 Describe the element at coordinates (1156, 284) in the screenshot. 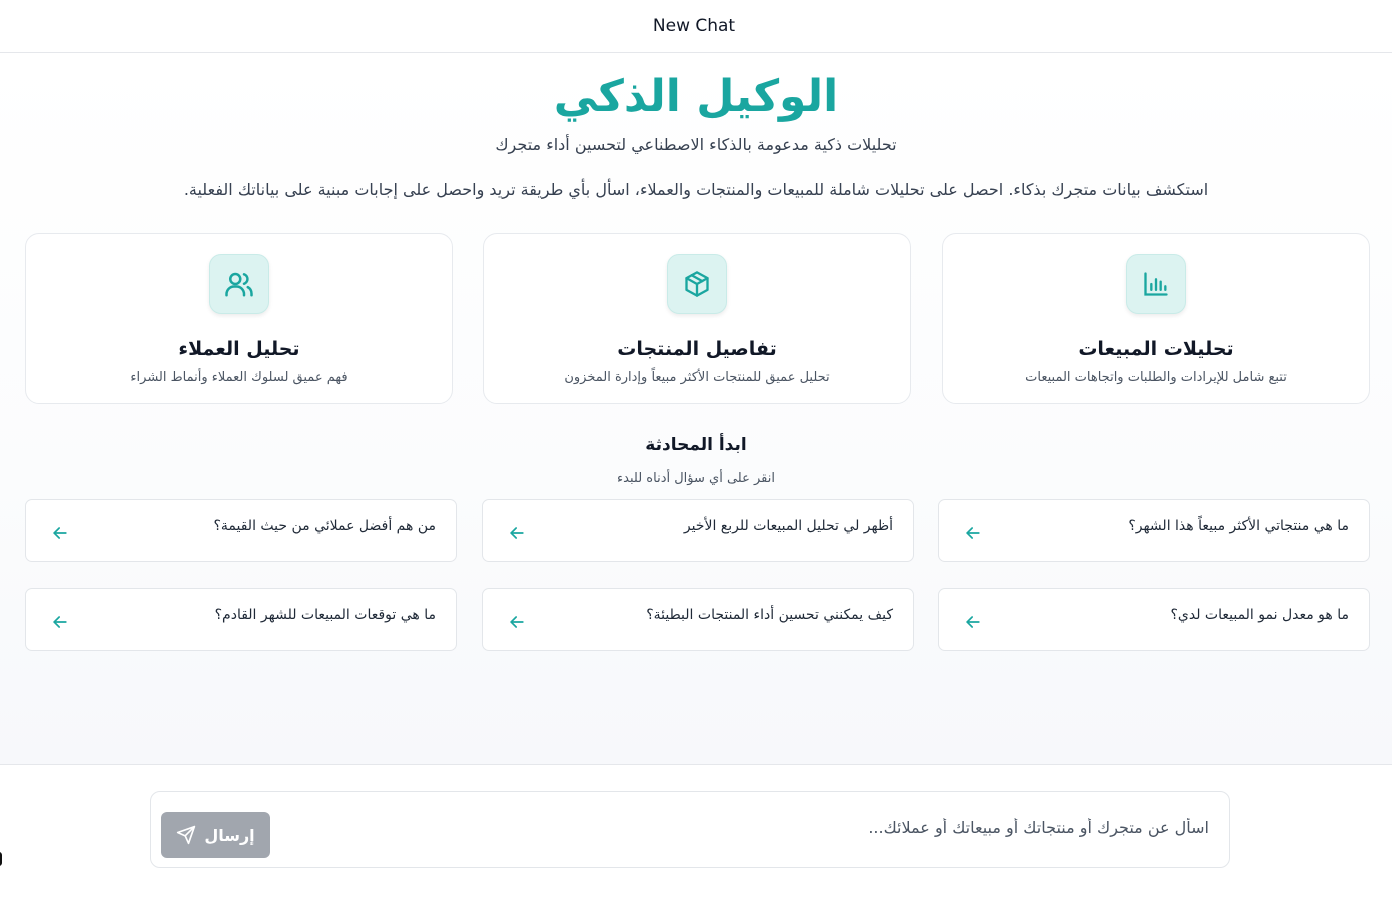

I see `bar-chart-icon` at that location.